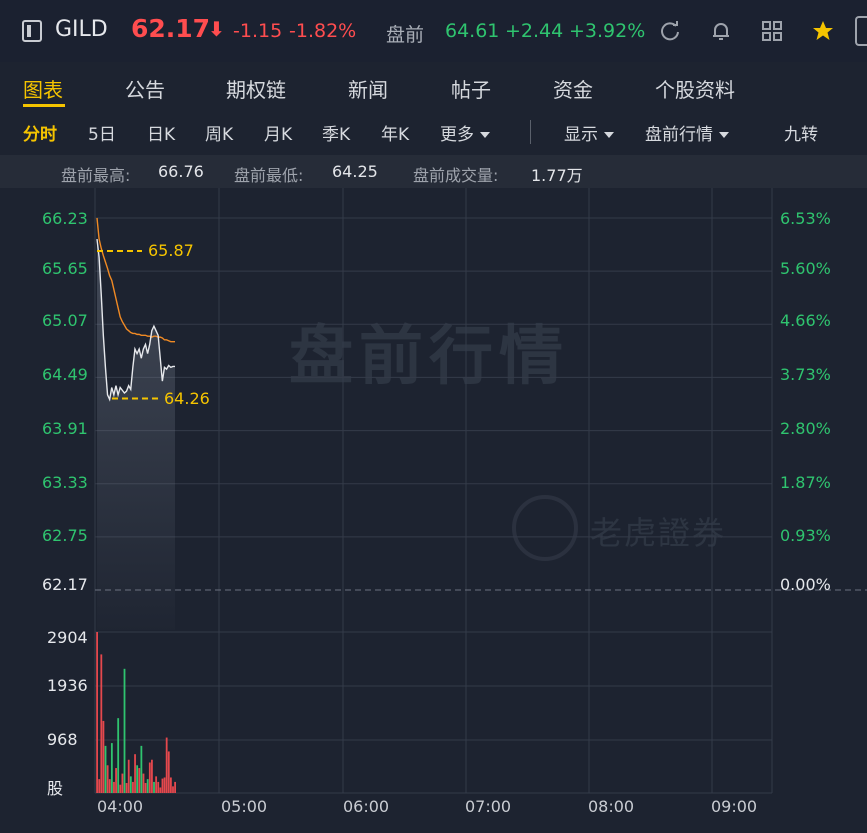  Describe the element at coordinates (136, 434) in the screenshot. I see `price-area-fill` at that location.